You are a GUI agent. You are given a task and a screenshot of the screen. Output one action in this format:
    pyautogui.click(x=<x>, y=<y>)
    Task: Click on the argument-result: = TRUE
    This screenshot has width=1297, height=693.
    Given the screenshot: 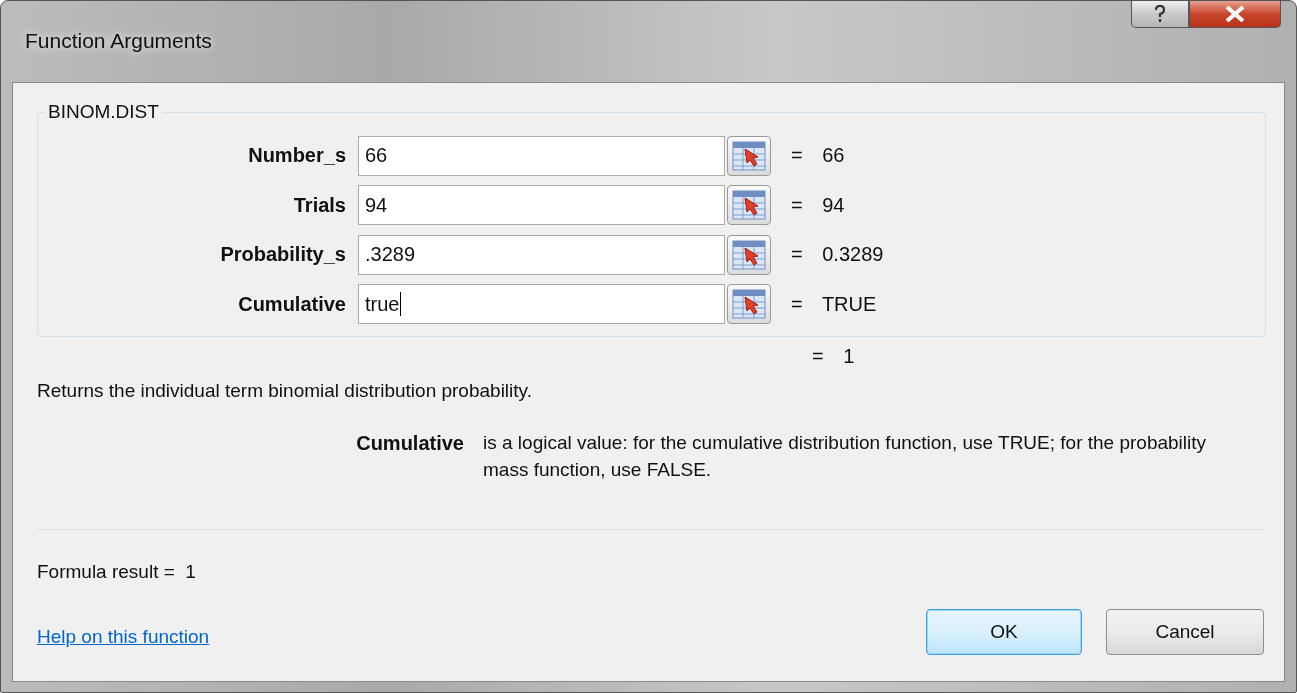 What is the action you would take?
    pyautogui.click(x=834, y=304)
    